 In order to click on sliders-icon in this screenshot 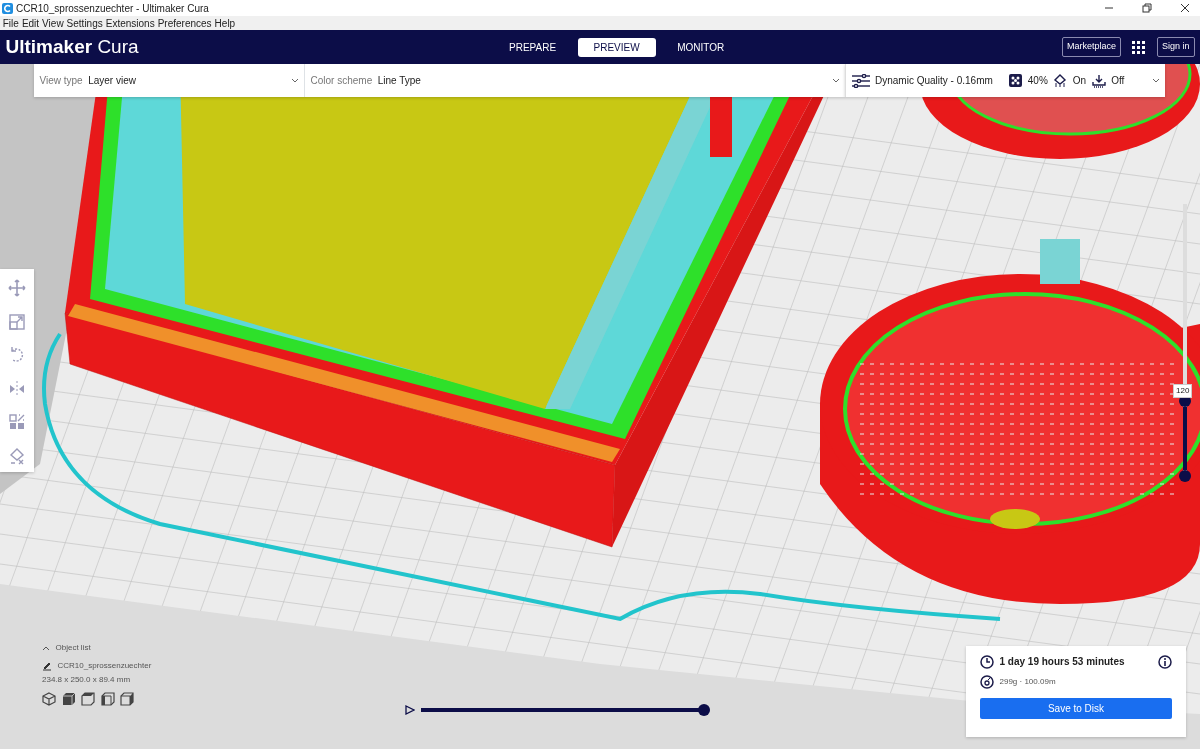, I will do `click(860, 80)`.